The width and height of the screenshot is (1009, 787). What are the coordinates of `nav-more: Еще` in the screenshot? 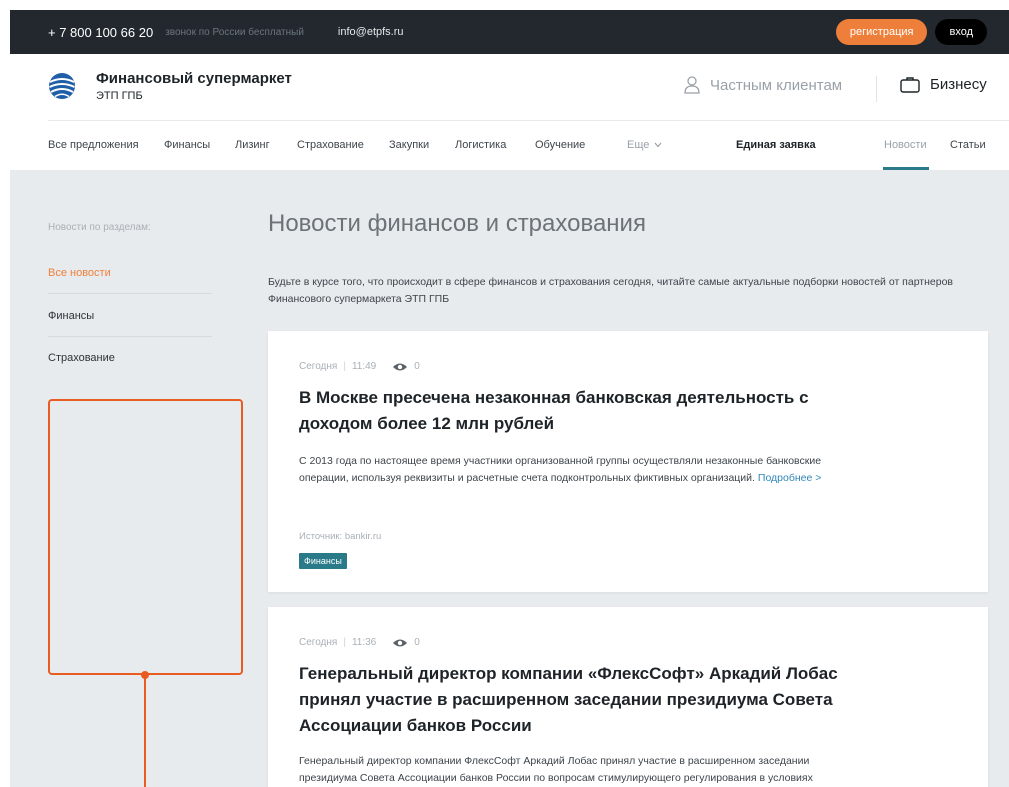 It's located at (644, 145).